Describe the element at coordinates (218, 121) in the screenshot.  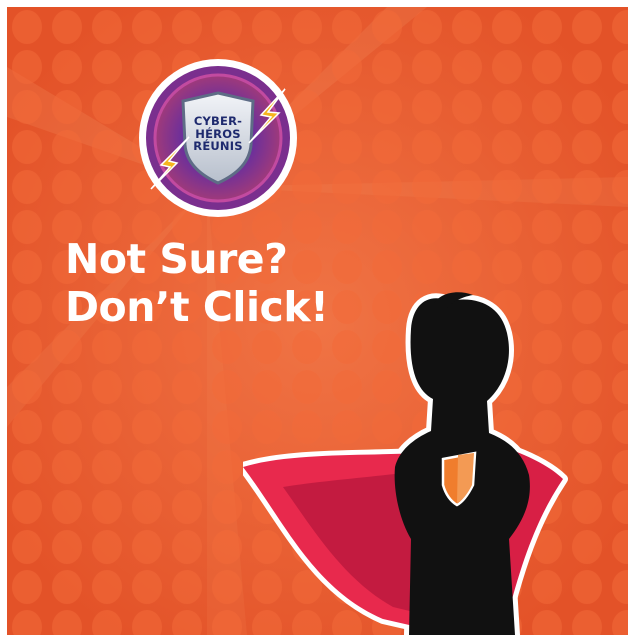
I see `logo-line-1: CYBER-` at that location.